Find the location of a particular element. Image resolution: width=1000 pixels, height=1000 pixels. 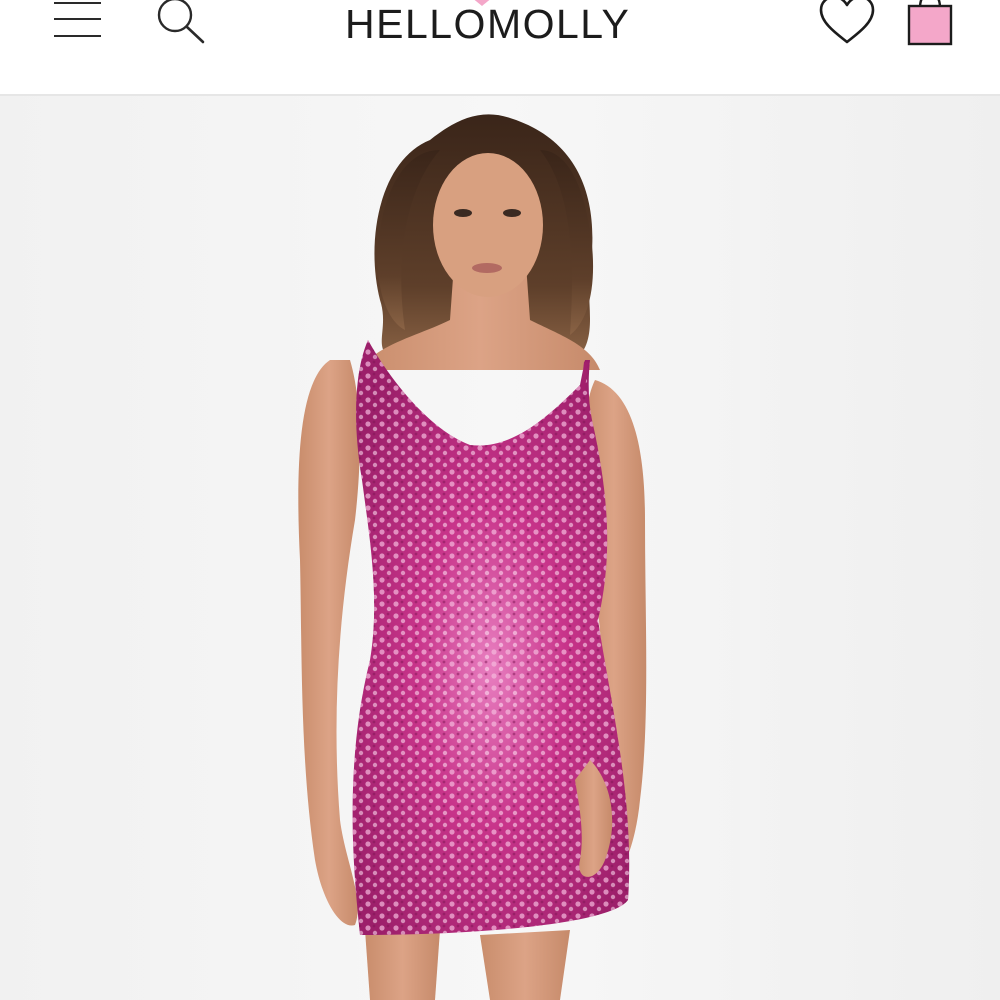

shopping-bag-icon is located at coordinates (930, 23).